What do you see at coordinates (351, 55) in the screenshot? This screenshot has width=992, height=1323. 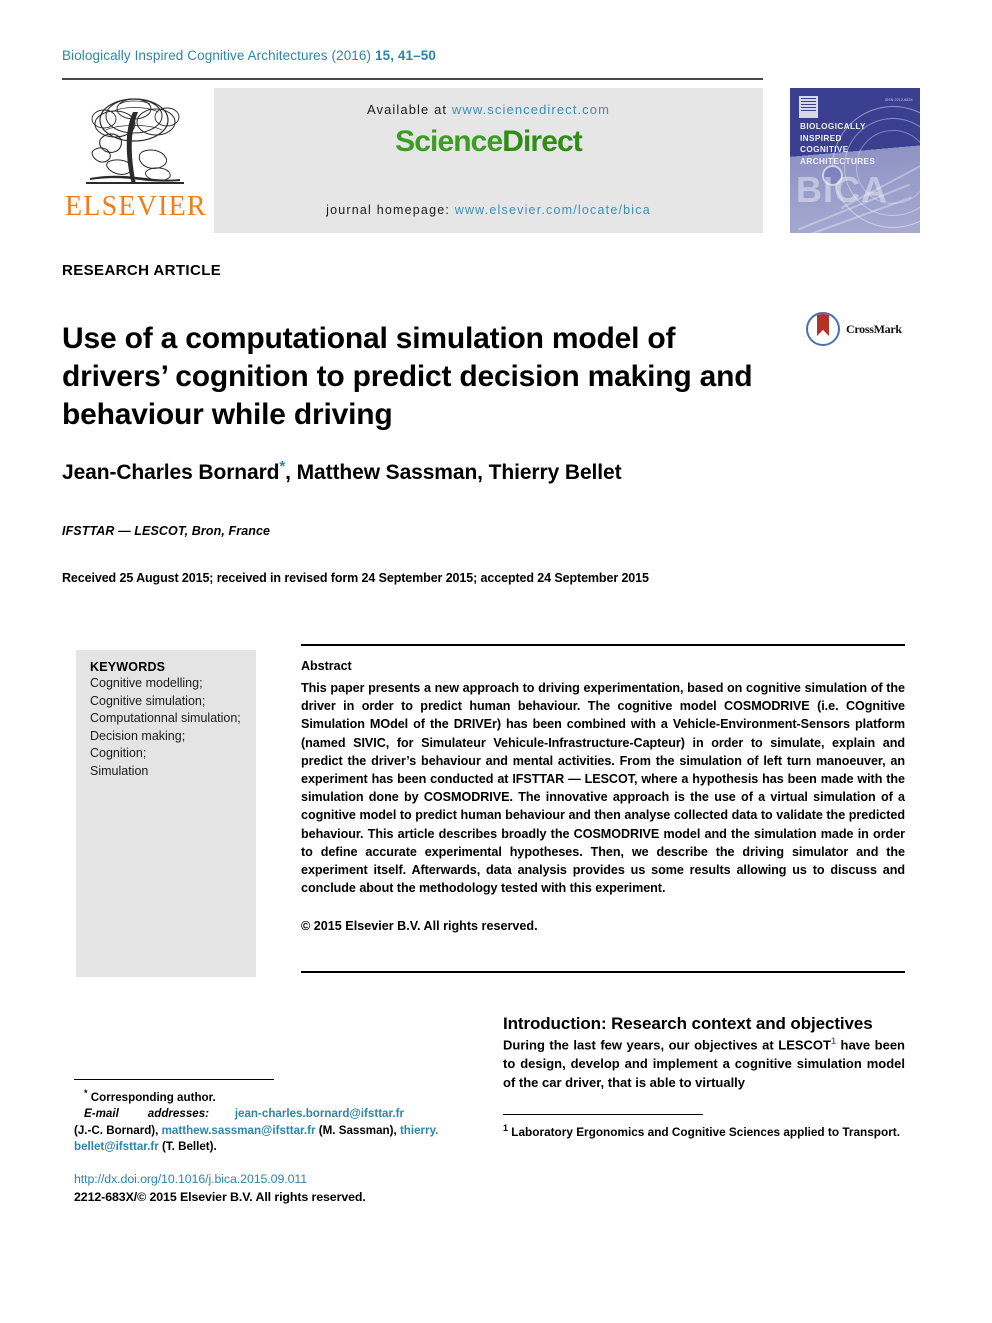 I see `journal-year: (2016)` at bounding box center [351, 55].